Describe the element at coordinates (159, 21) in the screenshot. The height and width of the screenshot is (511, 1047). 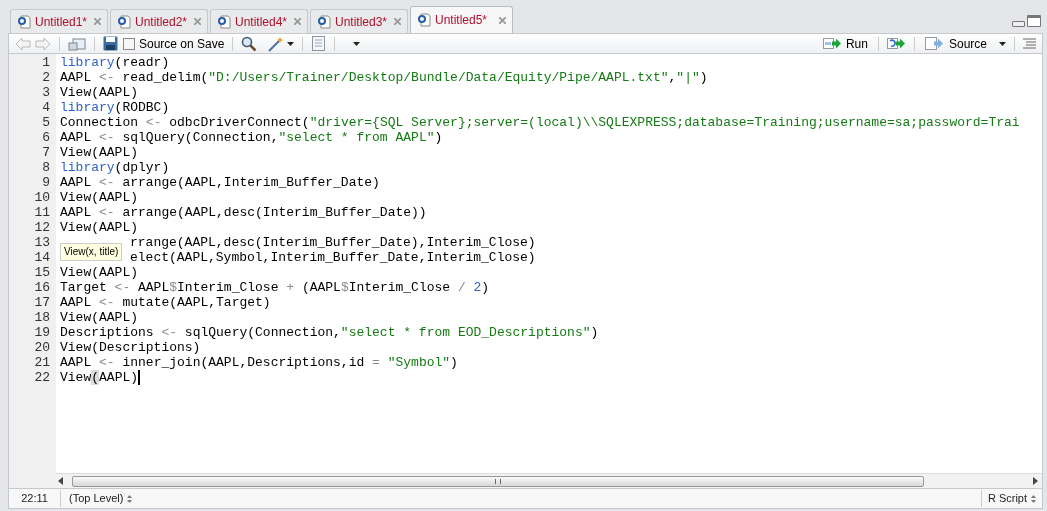
I see `editor-tab: Untitled2*` at that location.